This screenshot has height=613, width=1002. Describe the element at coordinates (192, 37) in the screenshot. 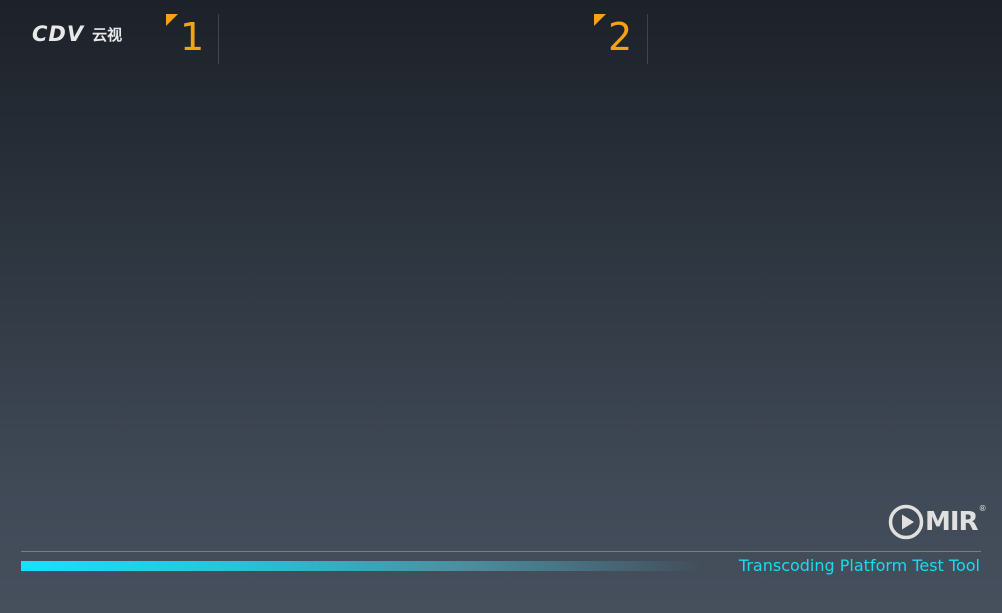

I see `slot-number: 1` at that location.